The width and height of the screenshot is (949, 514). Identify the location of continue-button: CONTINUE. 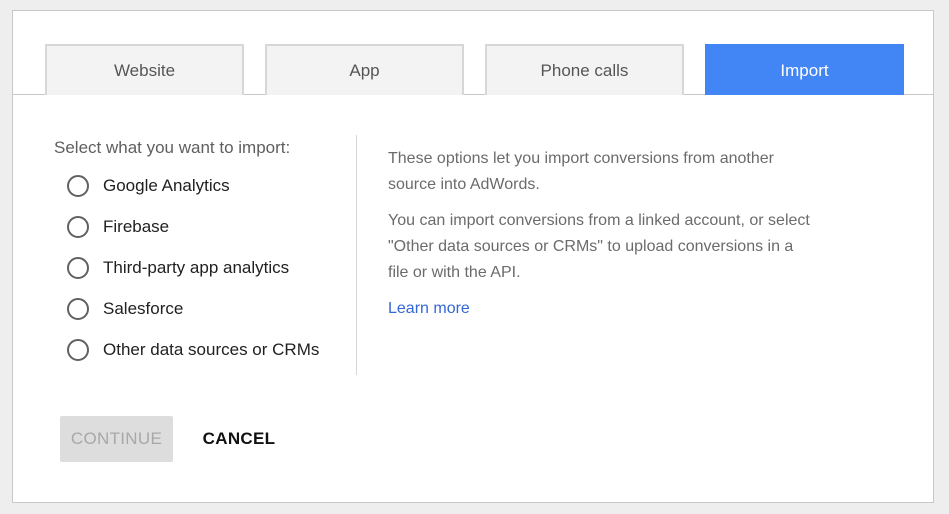
(116, 439).